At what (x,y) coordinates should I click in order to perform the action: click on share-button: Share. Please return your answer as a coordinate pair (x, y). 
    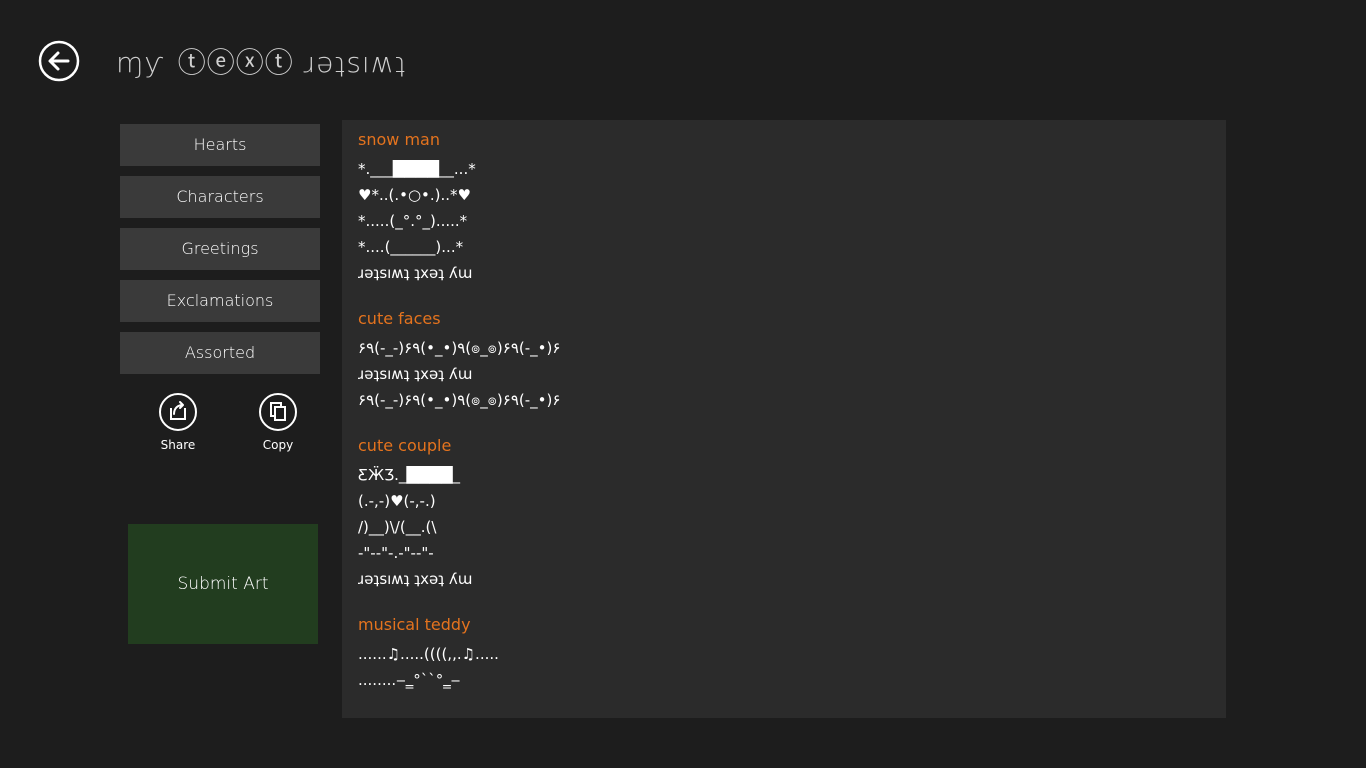
    Looking at the image, I should click on (178, 422).